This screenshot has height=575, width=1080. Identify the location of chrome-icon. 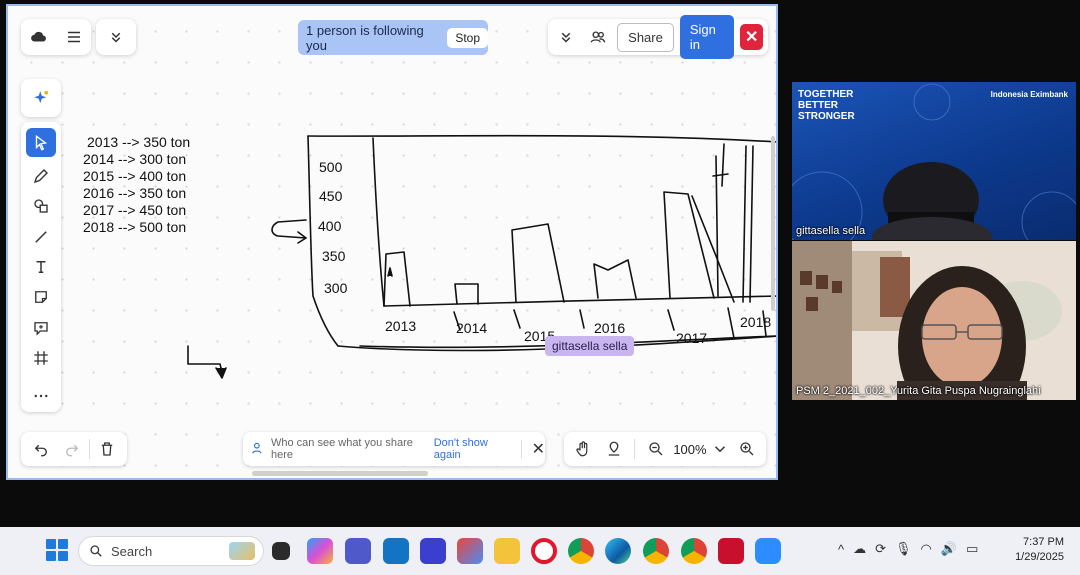
(581, 551).